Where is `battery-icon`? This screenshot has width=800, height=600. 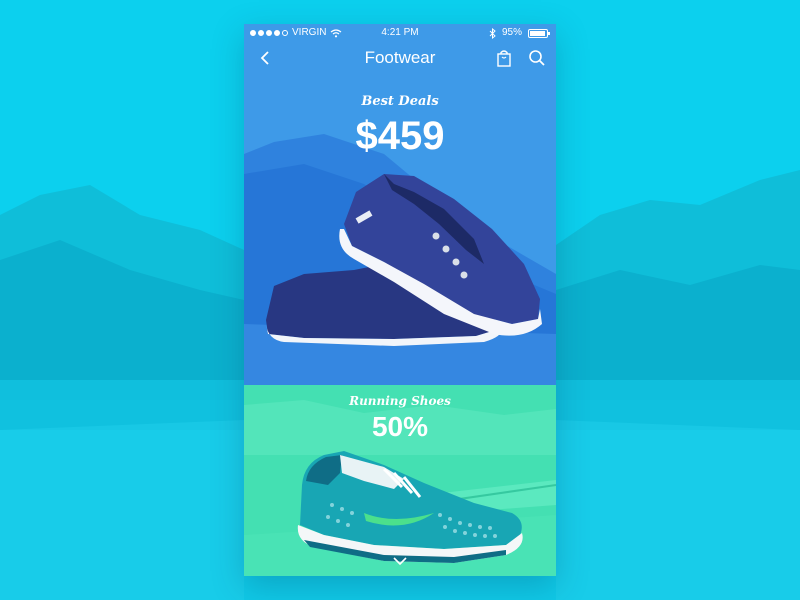
battery-icon is located at coordinates (539, 33).